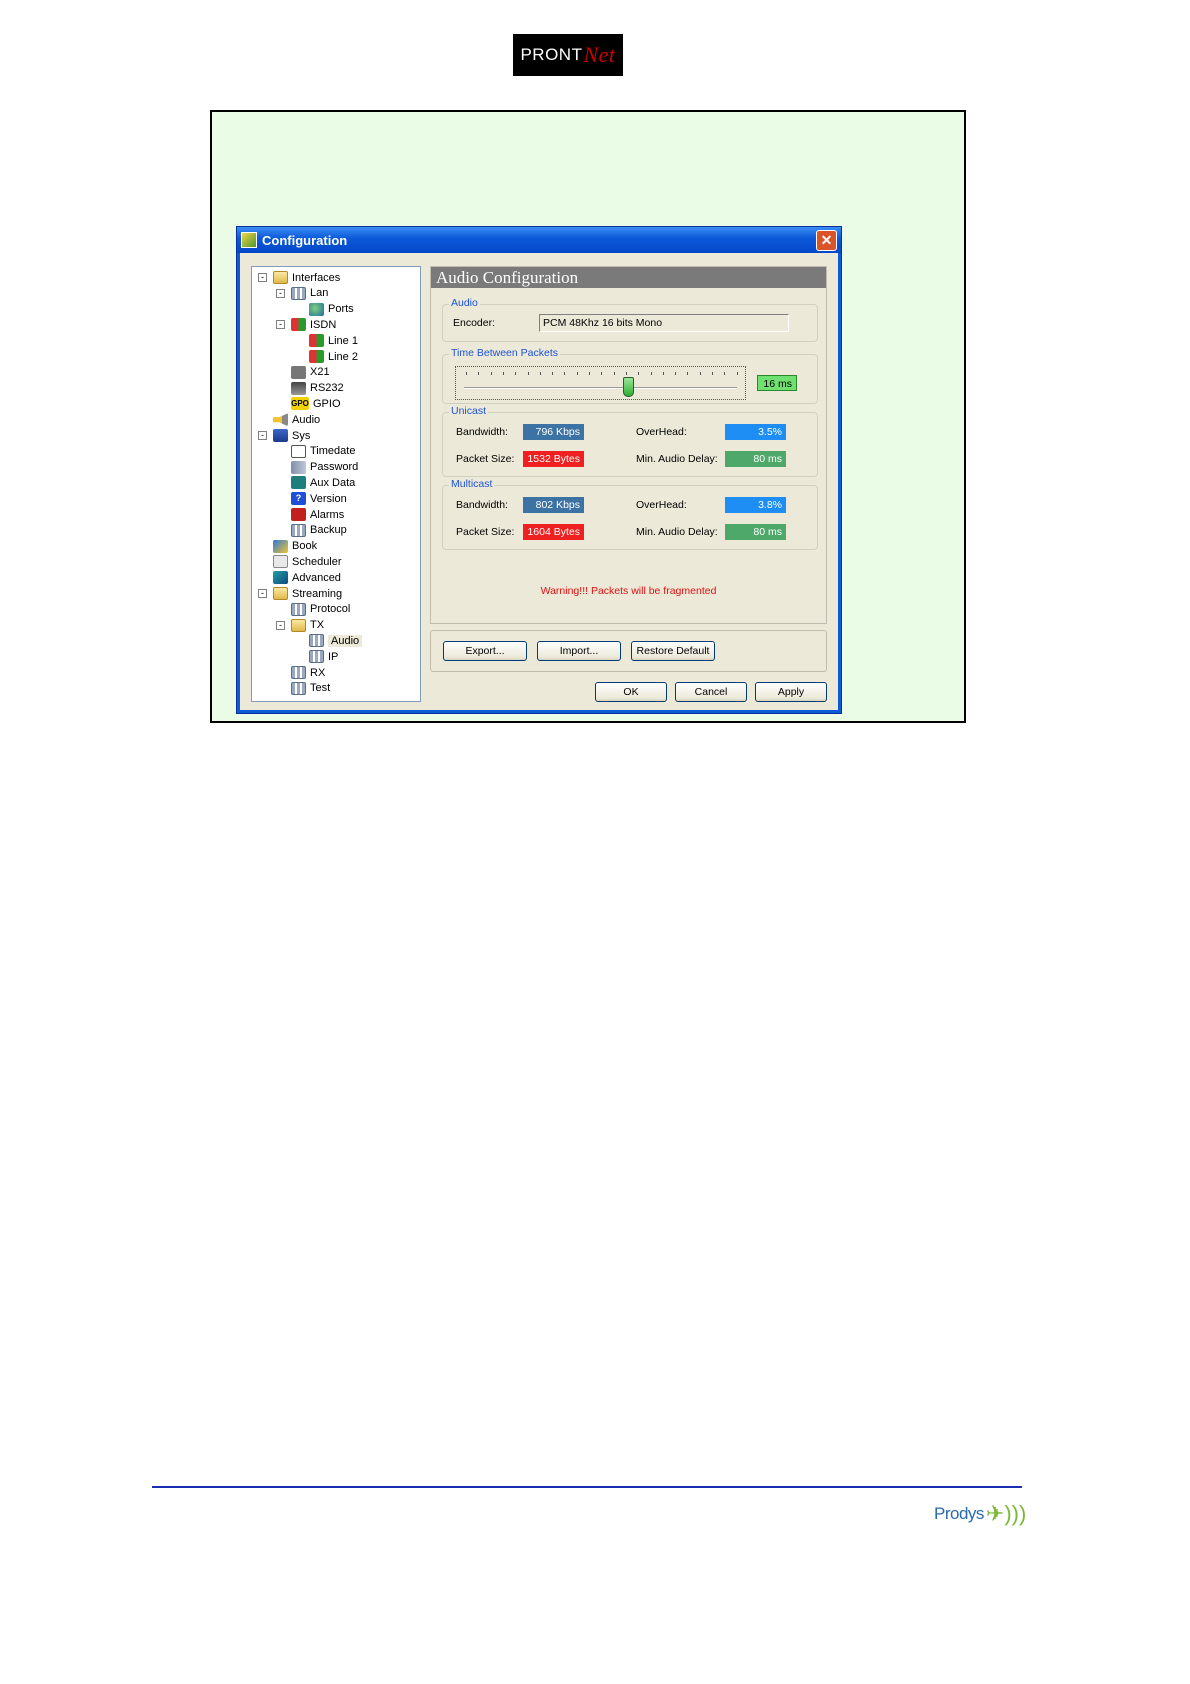 The width and height of the screenshot is (1190, 1684). I want to click on book-icon, so click(280, 546).